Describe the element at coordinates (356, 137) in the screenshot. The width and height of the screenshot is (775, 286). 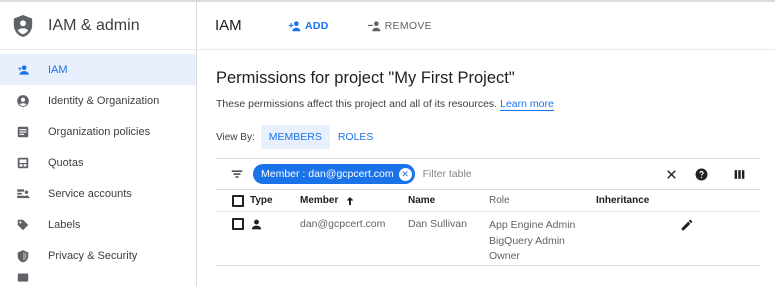
I see `tab-roles: ROLES` at that location.